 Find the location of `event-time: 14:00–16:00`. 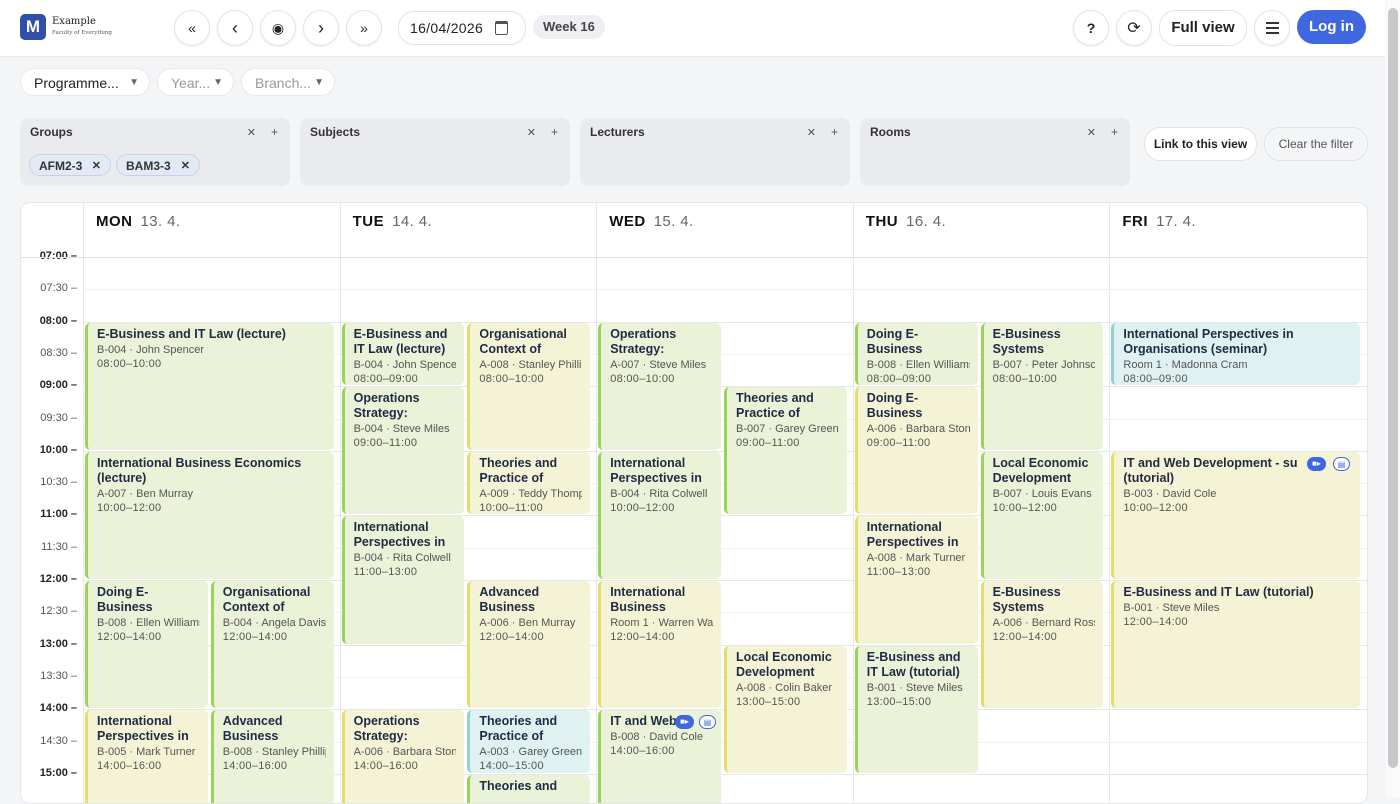

event-time: 14:00–16:00 is located at coordinates (129, 766).